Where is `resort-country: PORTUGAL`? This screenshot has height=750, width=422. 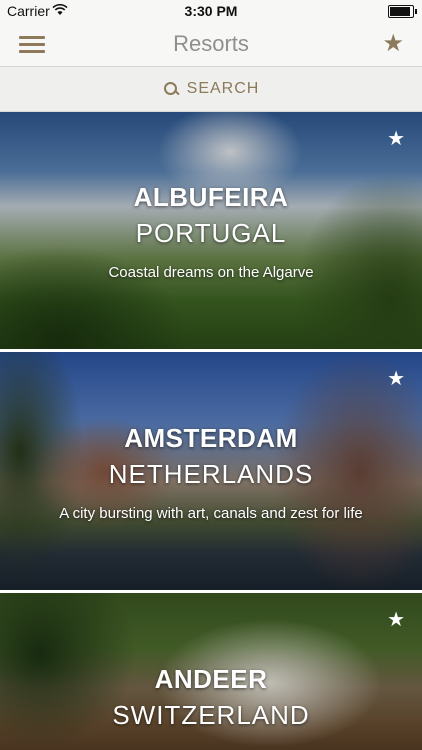
resort-country: PORTUGAL is located at coordinates (211, 233).